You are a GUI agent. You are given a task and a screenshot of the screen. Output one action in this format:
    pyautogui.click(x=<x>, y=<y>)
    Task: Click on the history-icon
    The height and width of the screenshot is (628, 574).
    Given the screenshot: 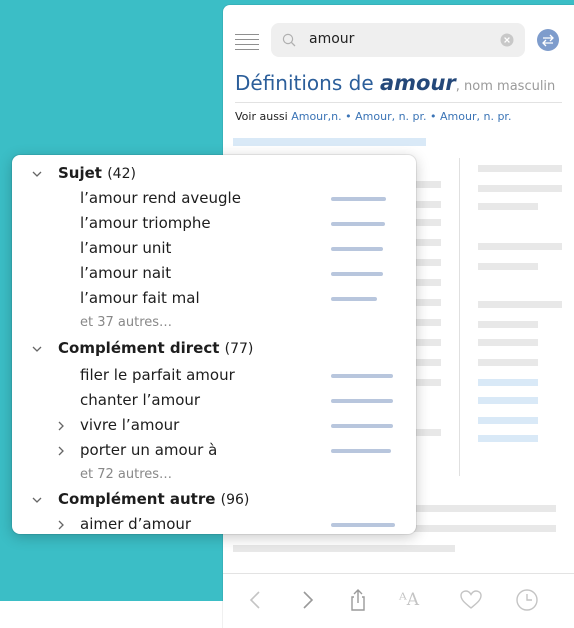 What is the action you would take?
    pyautogui.click(x=527, y=600)
    